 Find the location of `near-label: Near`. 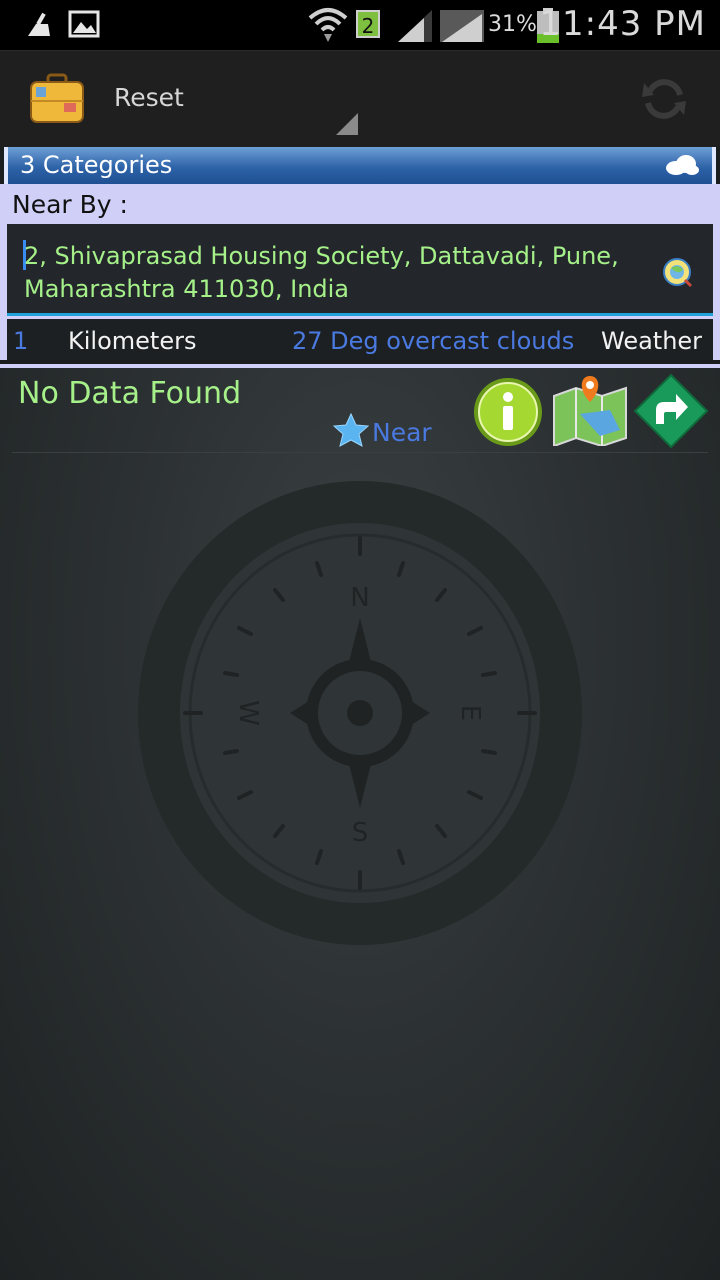

near-label: Near is located at coordinates (402, 432).